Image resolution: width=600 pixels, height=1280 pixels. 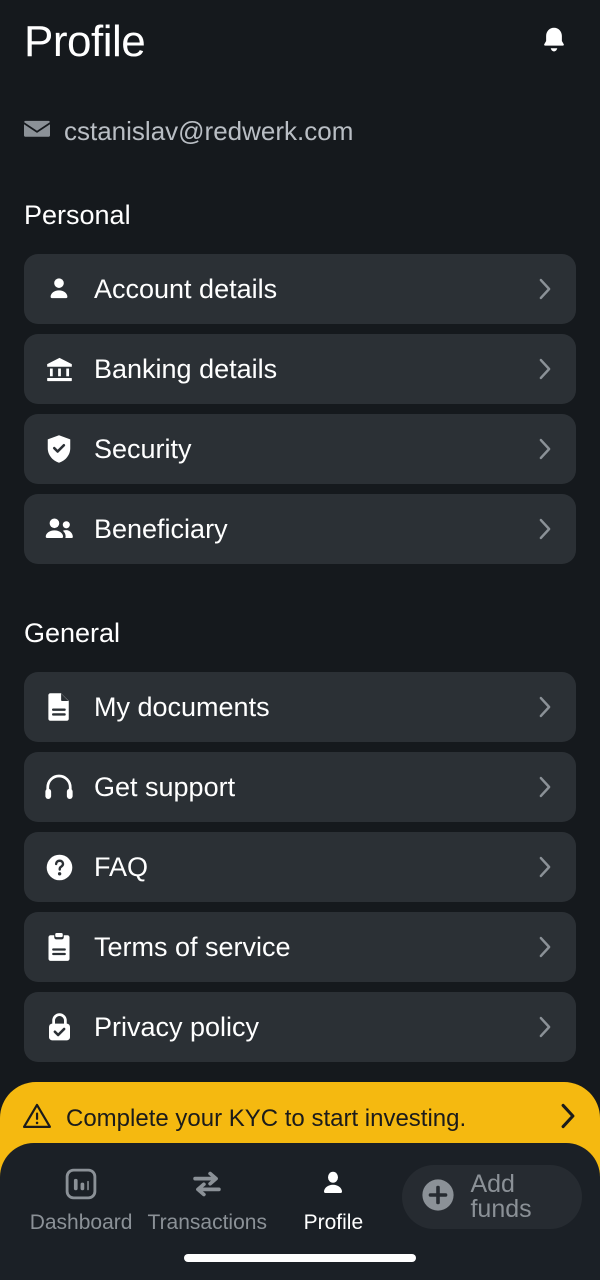 I want to click on nav-item-dashboard: Dashboard, so click(x=81, y=1199).